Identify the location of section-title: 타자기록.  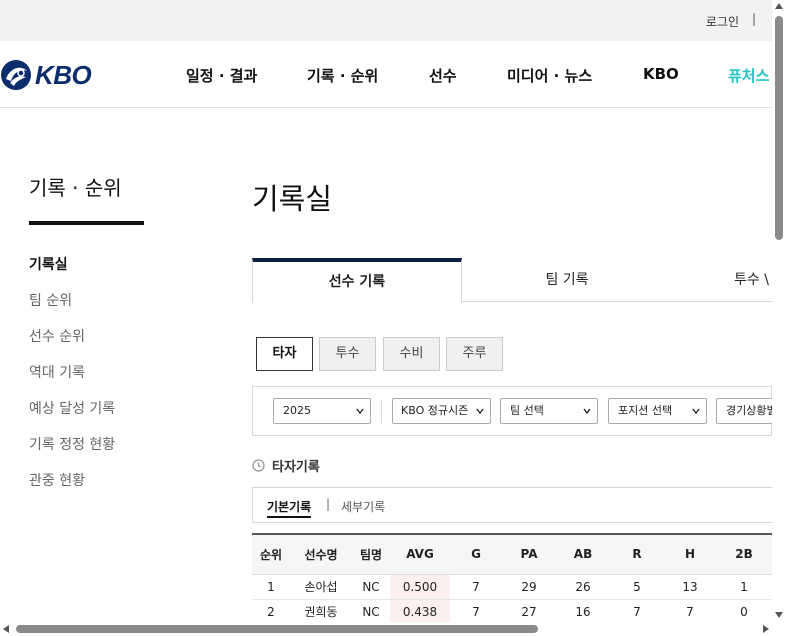
(296, 467).